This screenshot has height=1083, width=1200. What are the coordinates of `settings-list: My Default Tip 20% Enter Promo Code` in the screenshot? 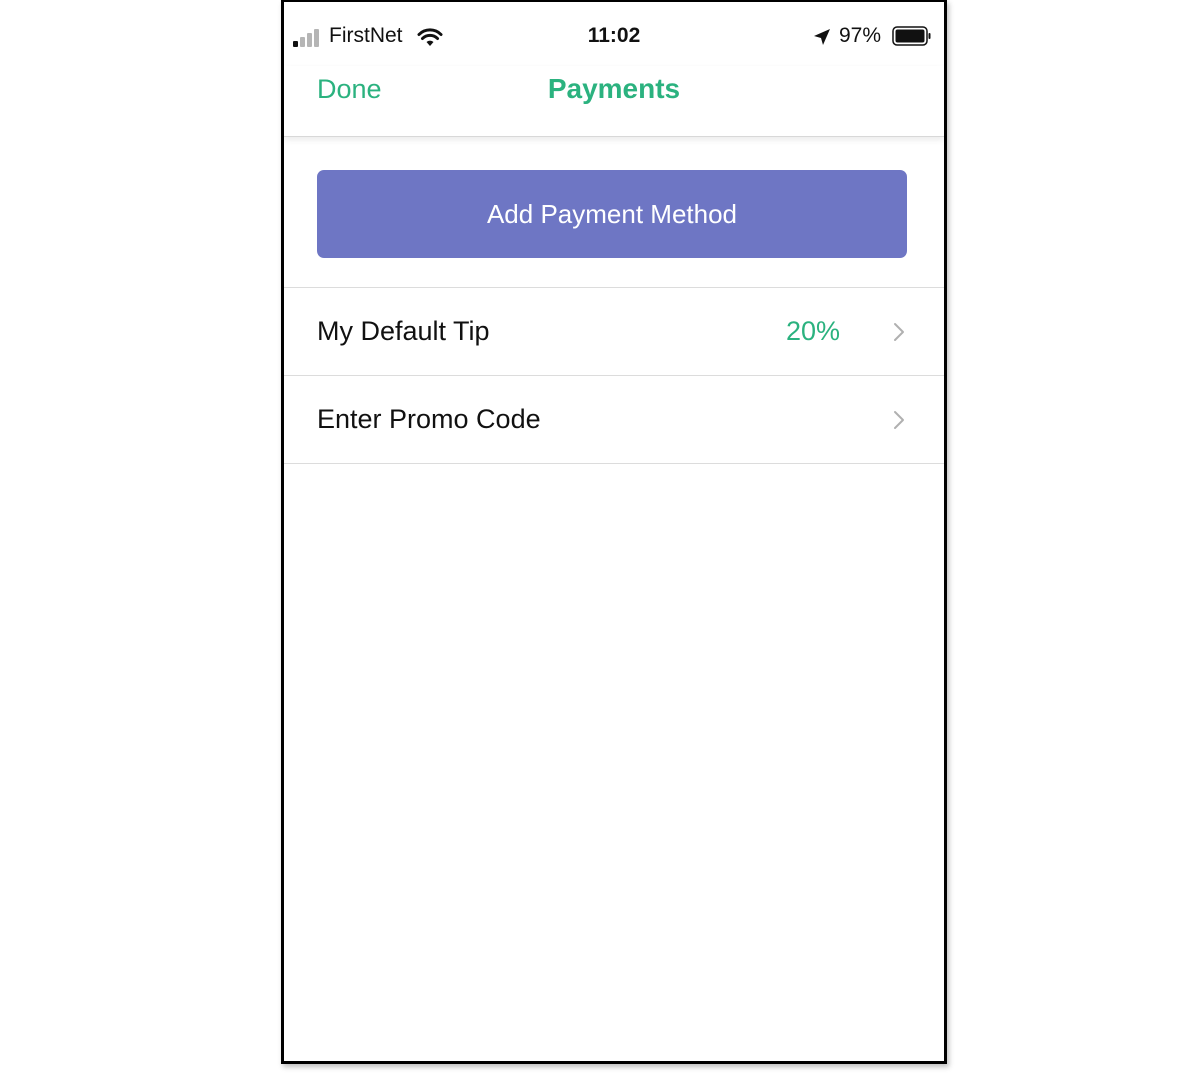 It's located at (614, 375).